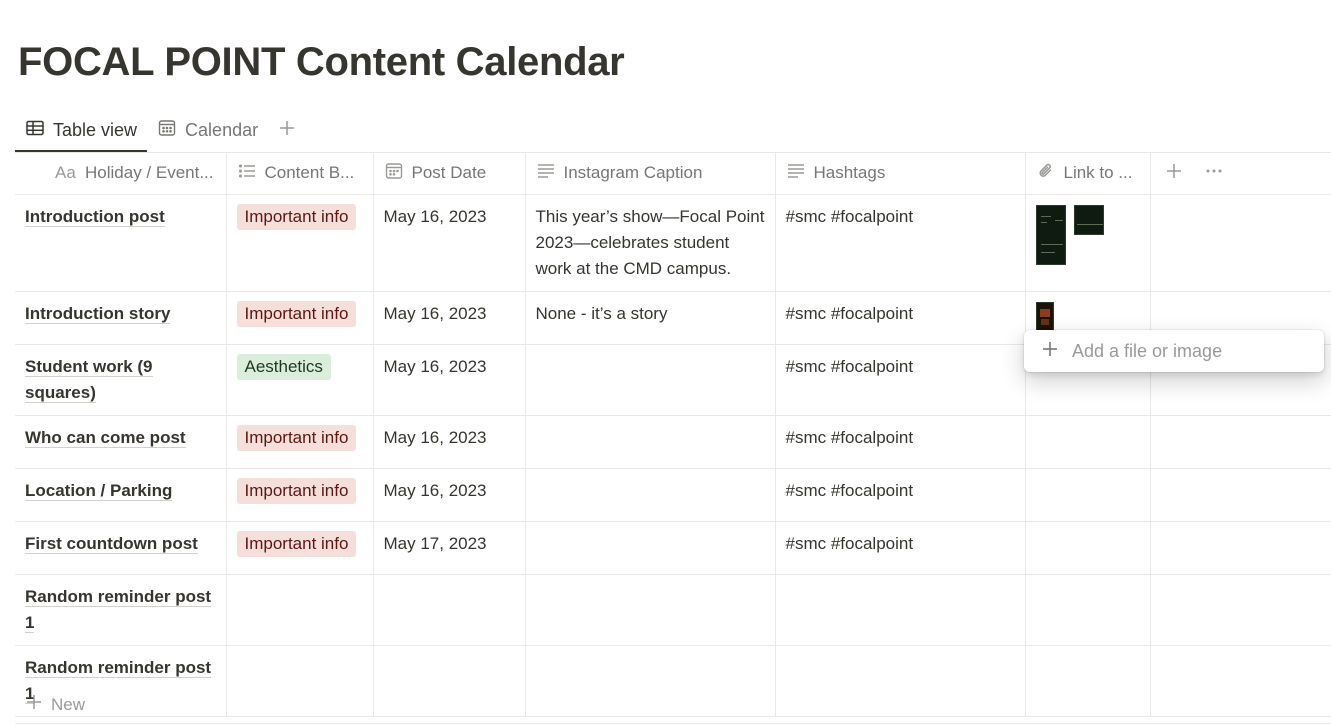 Image resolution: width=1331 pixels, height=726 pixels. Describe the element at coordinates (118, 609) in the screenshot. I see `row-title: Random reminder post 1` at that location.